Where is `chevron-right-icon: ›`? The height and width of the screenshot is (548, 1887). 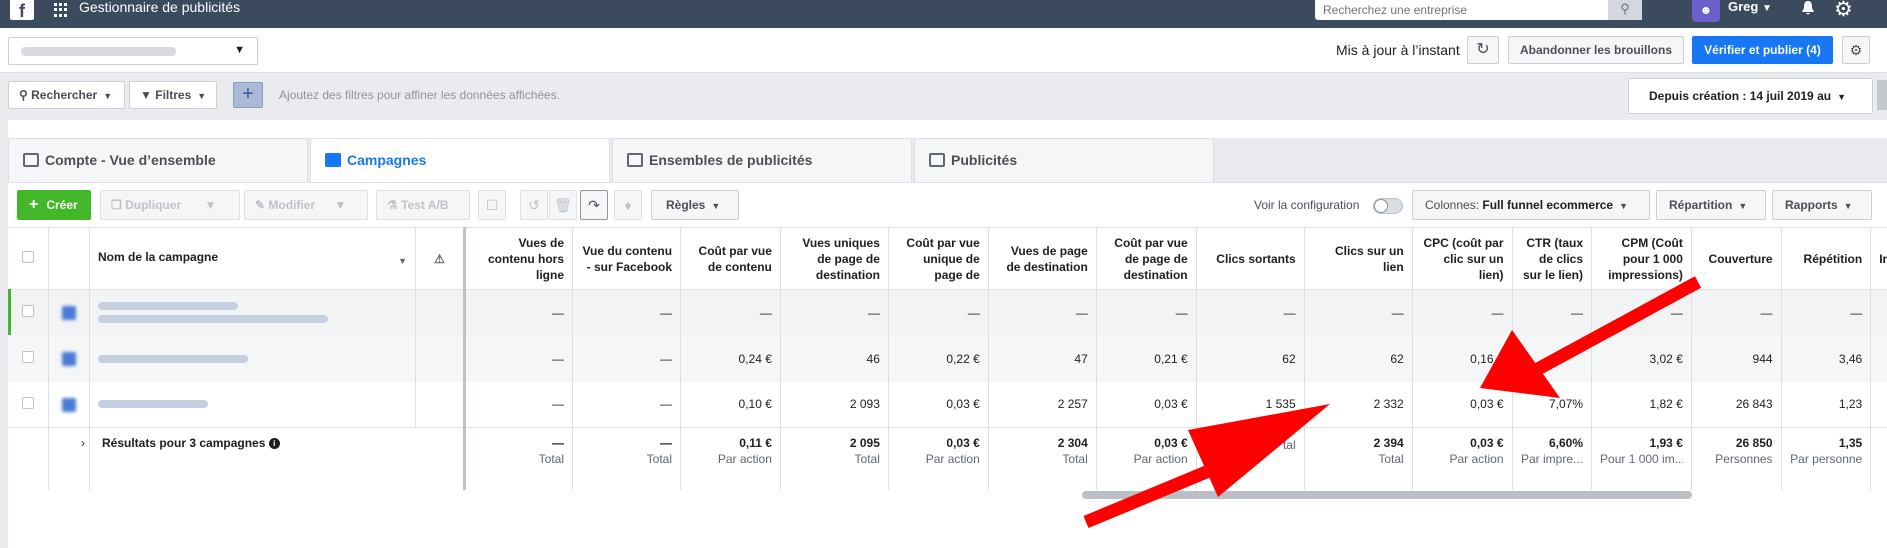
chevron-right-icon: › is located at coordinates (83, 443).